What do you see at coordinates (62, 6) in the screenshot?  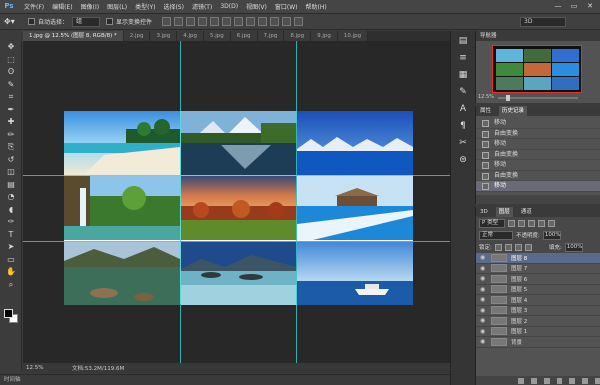 I see `menu-edit: 编辑(E)` at bounding box center [62, 6].